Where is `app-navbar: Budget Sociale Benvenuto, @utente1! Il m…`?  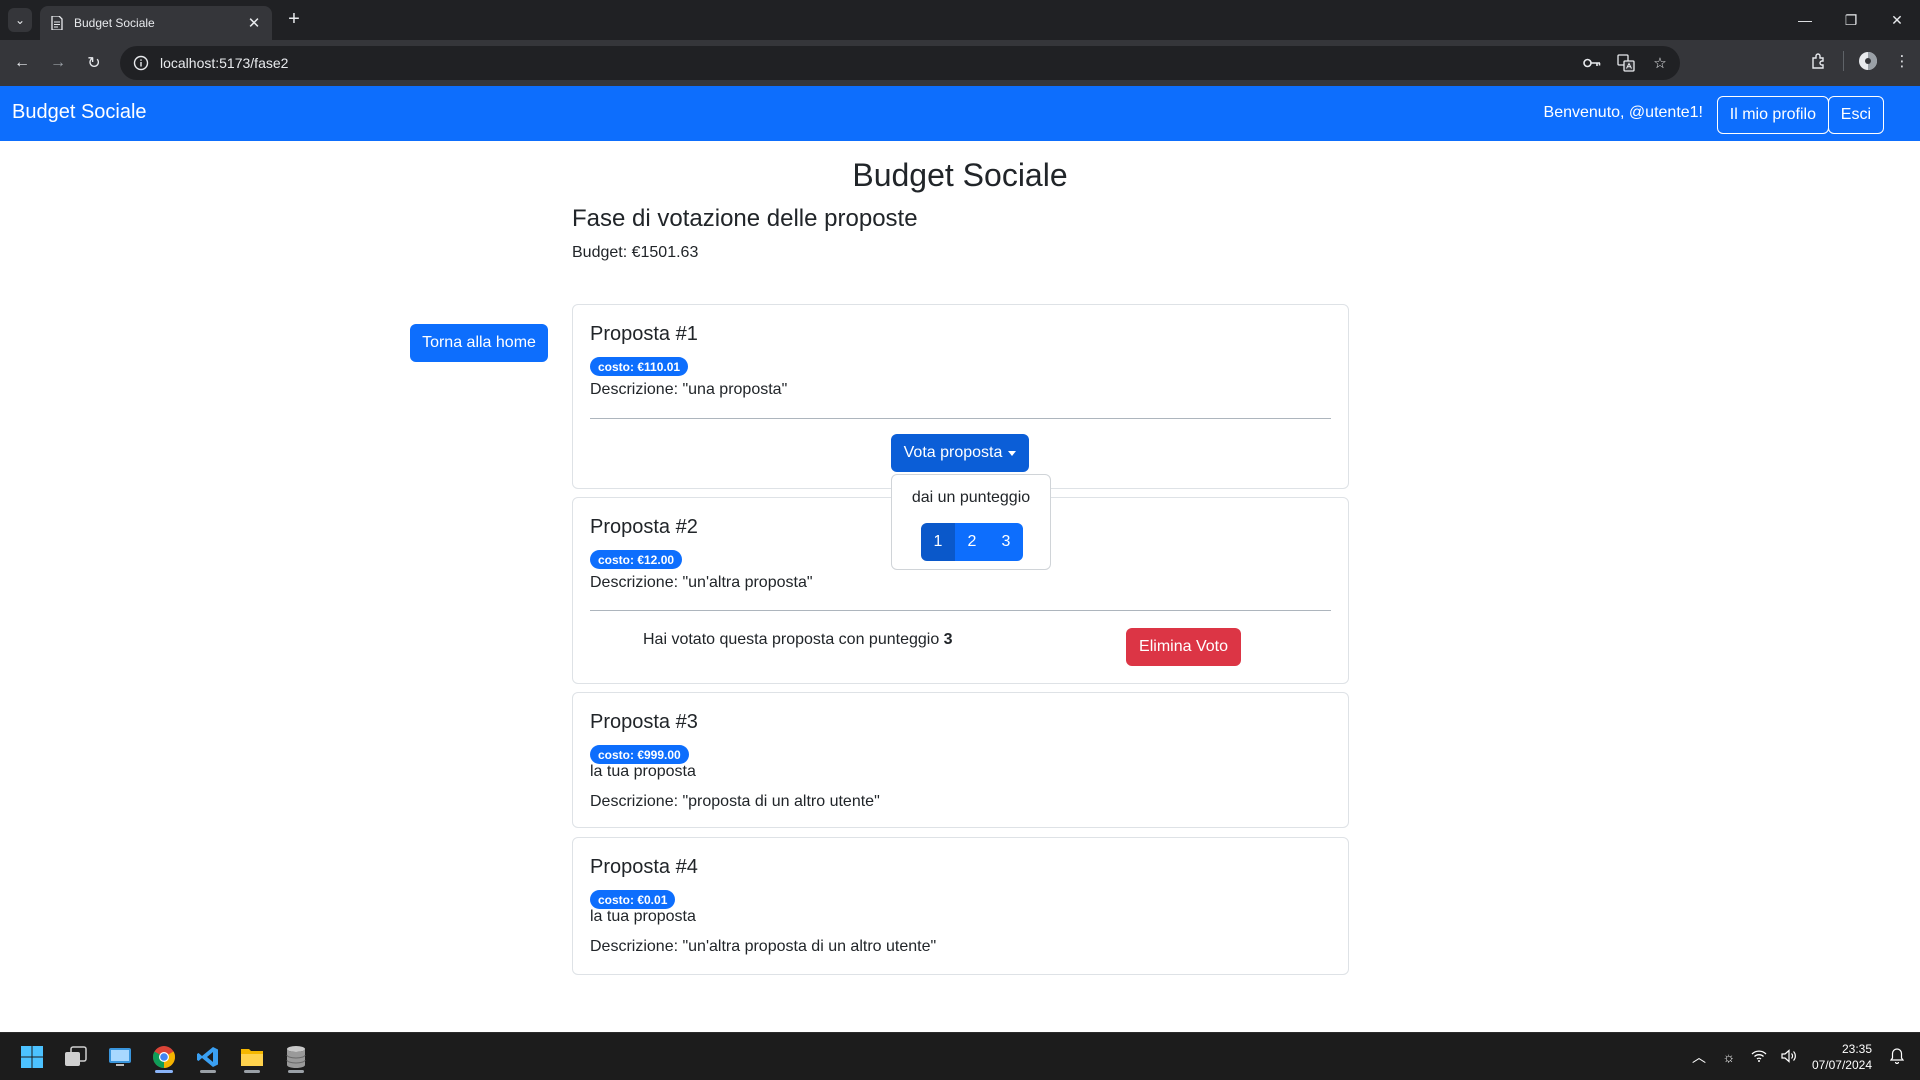 app-navbar: Budget Sociale Benvenuto, @utente1! Il m… is located at coordinates (960, 113).